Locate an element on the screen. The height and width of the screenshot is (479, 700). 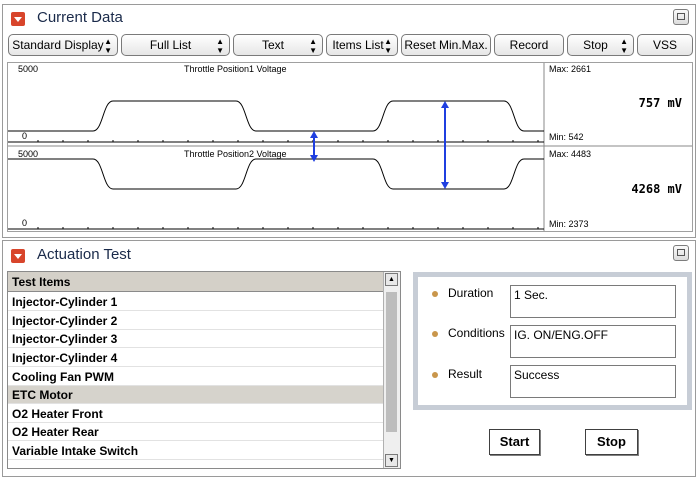
actuation-test-titlebar: Actuation Test is located at coordinates (349, 255).